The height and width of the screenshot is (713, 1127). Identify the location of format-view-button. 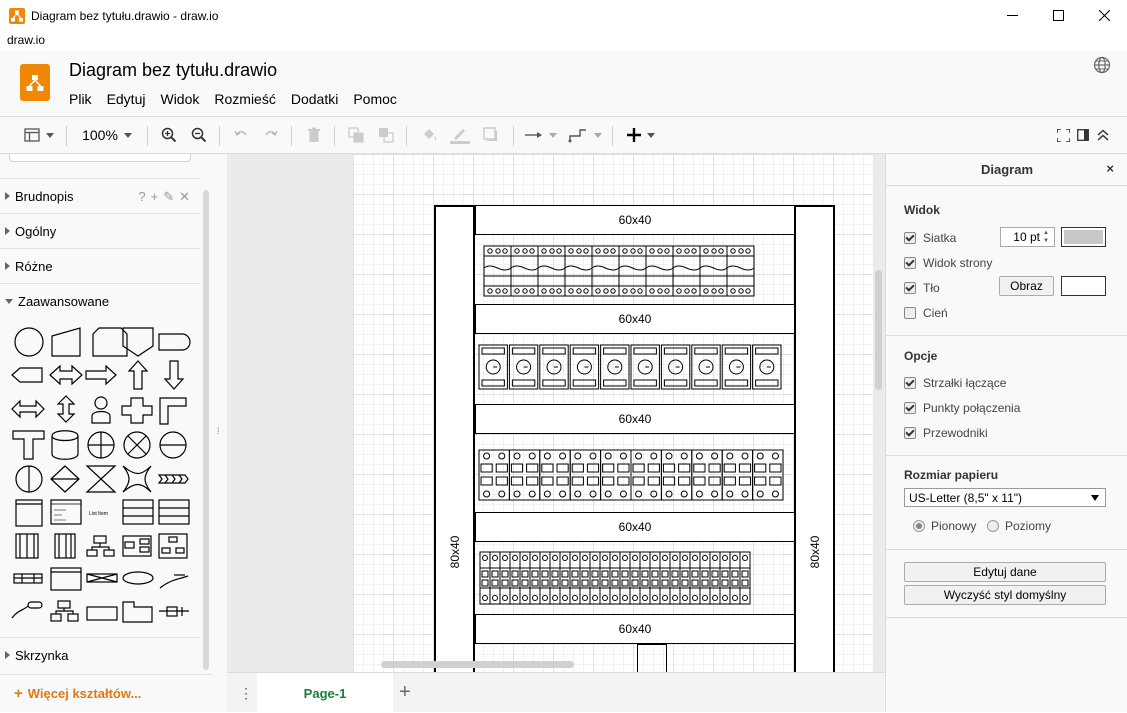
(39, 135).